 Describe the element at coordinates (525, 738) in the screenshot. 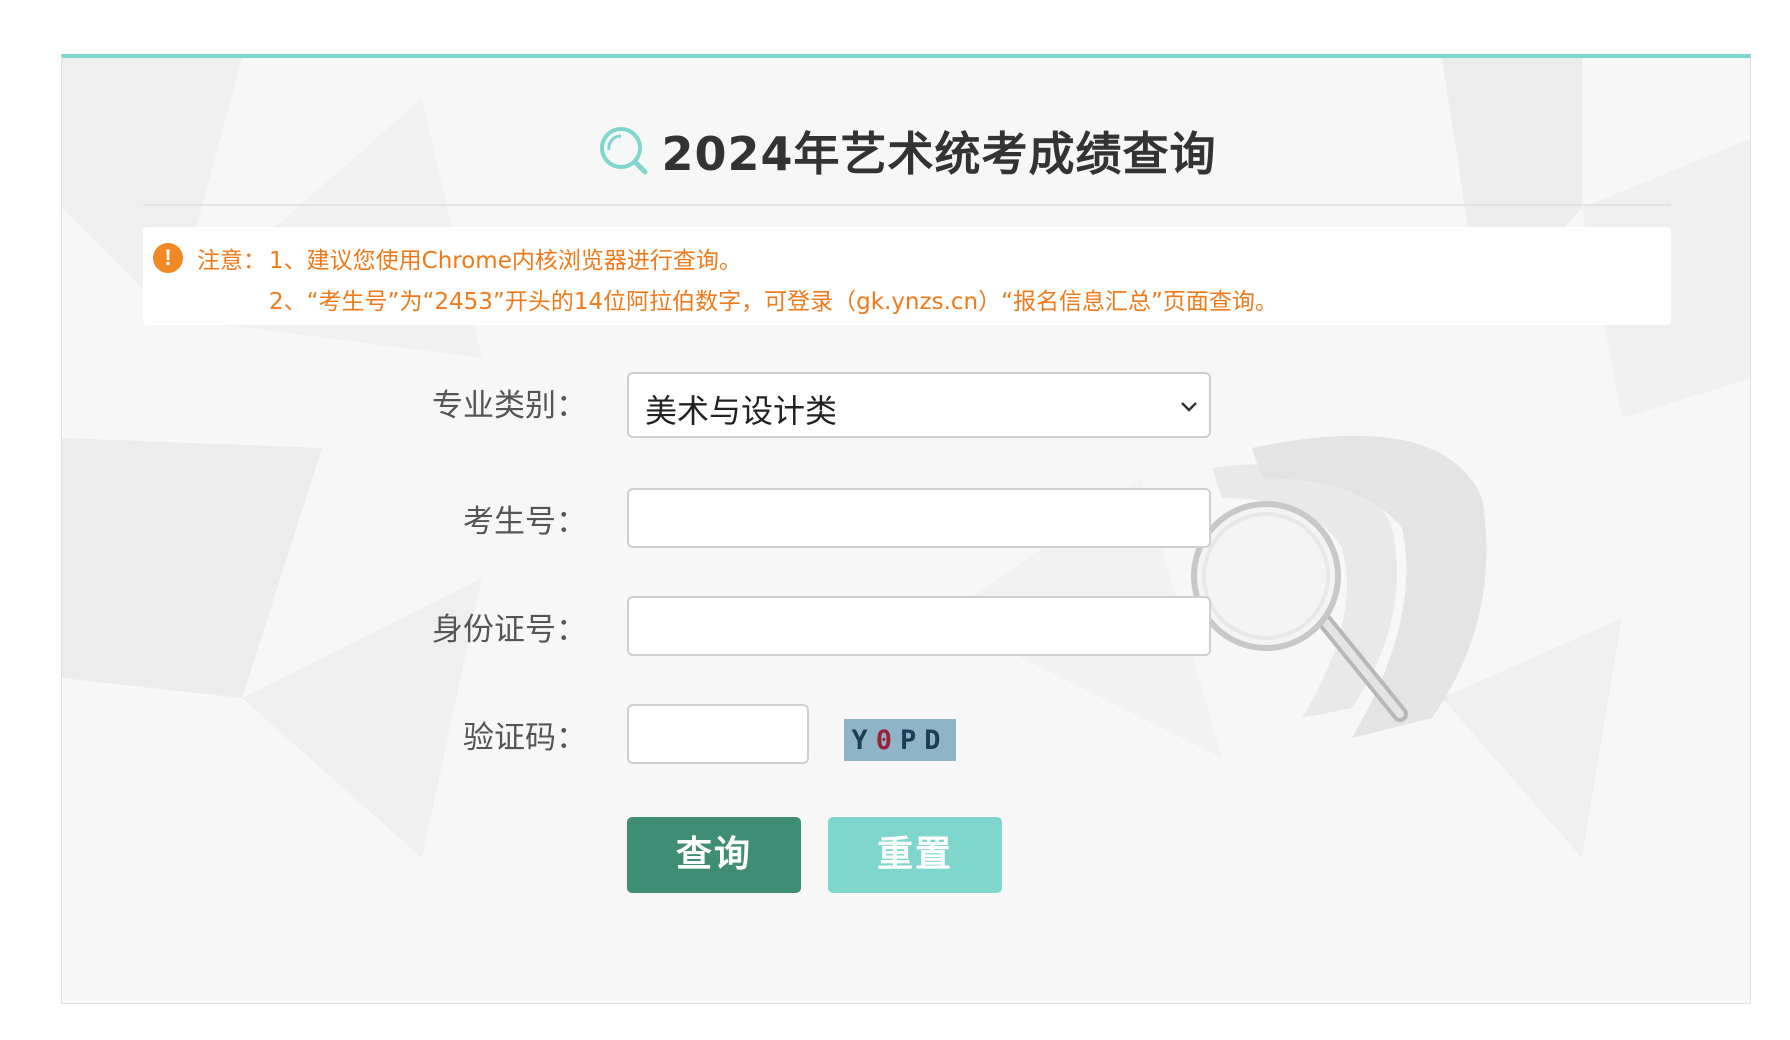

I see `captcha-label: 验证码：` at that location.